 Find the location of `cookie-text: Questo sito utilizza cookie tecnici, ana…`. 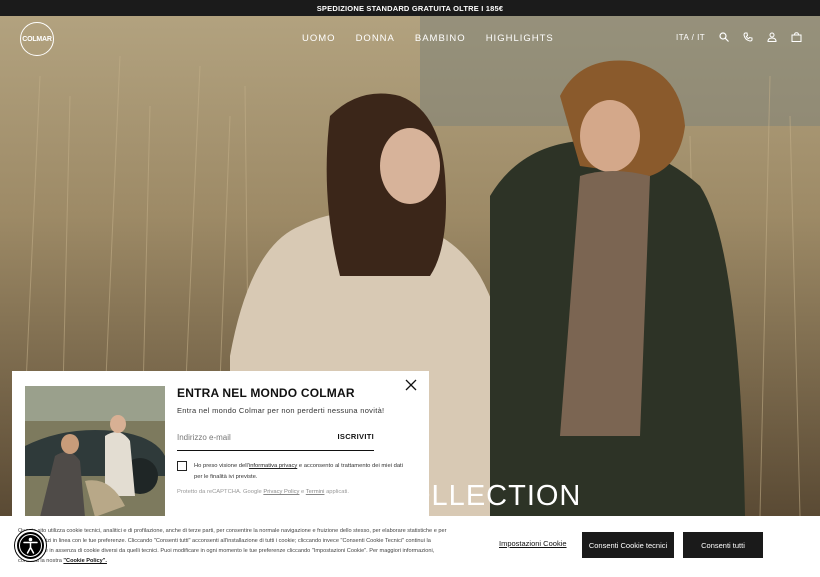

cookie-text: Questo sito utilizza cookie tecnici, ana… is located at coordinates (233, 546).